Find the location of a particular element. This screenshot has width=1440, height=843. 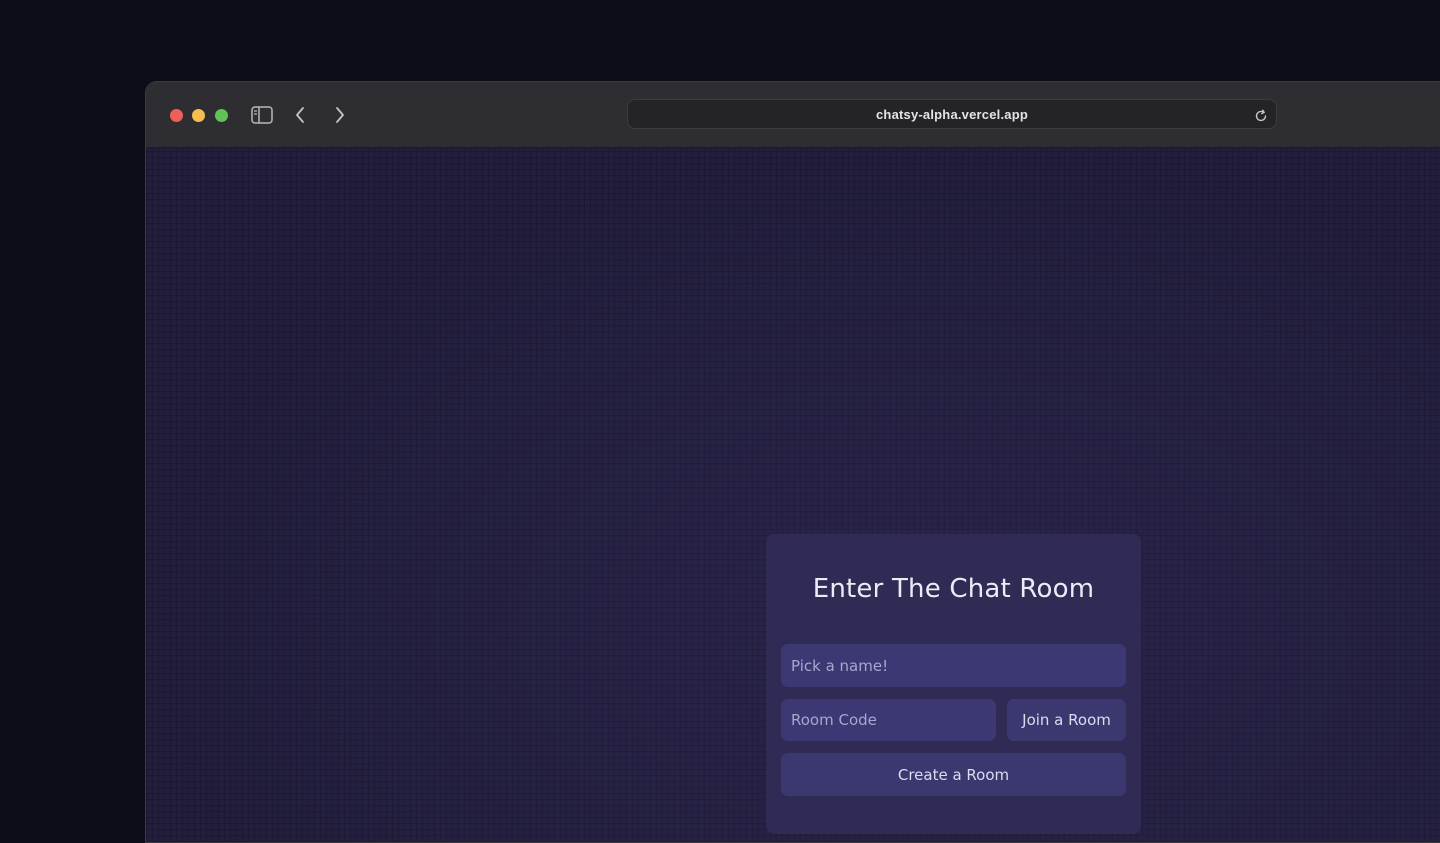

chevron-left-icon is located at coordinates (300, 115).